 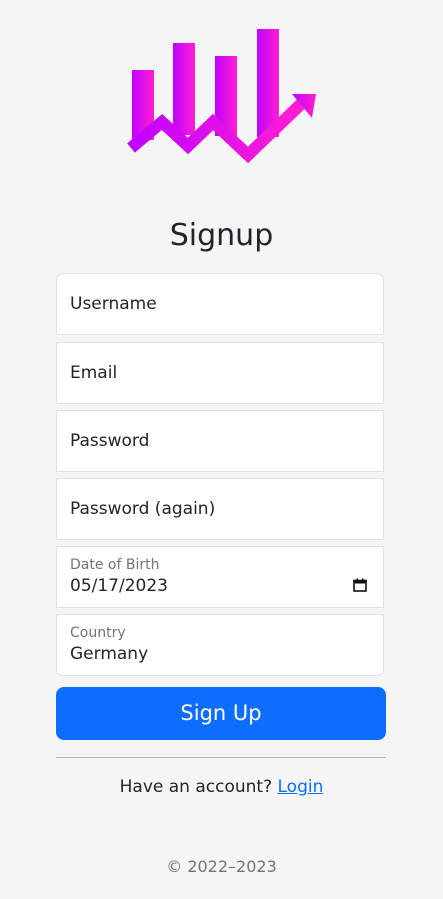 I want to click on password-again-placeholder: Password (again), so click(x=143, y=509).